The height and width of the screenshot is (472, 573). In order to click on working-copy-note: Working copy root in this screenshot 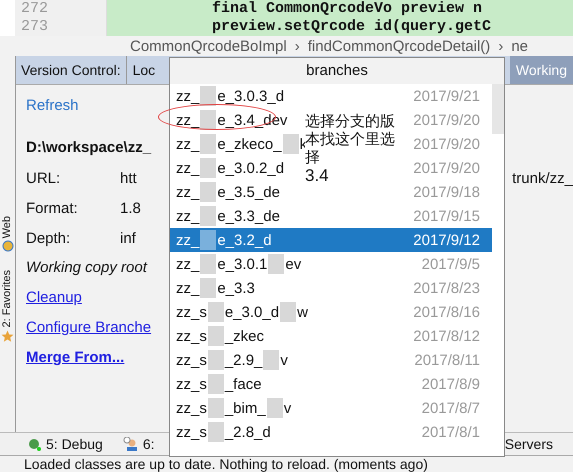, I will do `click(86, 268)`.